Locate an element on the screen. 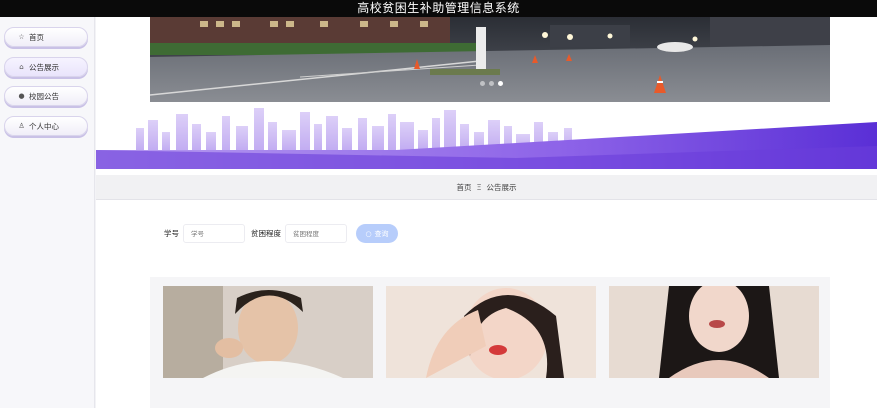 The height and width of the screenshot is (408, 877). carousel-dot-active is located at coordinates (500, 83).